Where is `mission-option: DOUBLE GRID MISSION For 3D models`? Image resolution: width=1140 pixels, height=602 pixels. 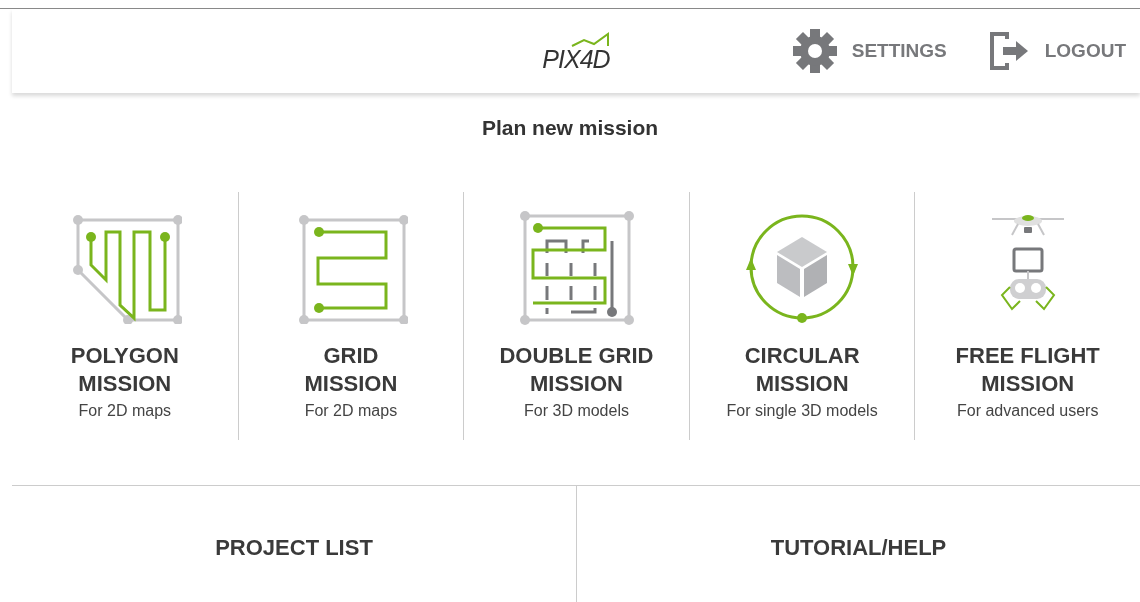 mission-option: DOUBLE GRID MISSION For 3D models is located at coordinates (576, 316).